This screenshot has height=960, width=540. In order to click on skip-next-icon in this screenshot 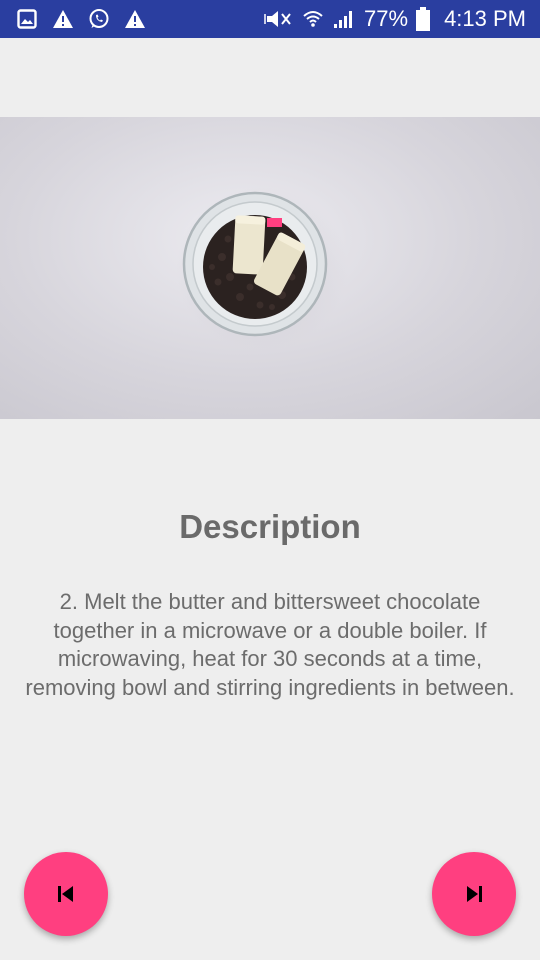, I will do `click(474, 894)`.